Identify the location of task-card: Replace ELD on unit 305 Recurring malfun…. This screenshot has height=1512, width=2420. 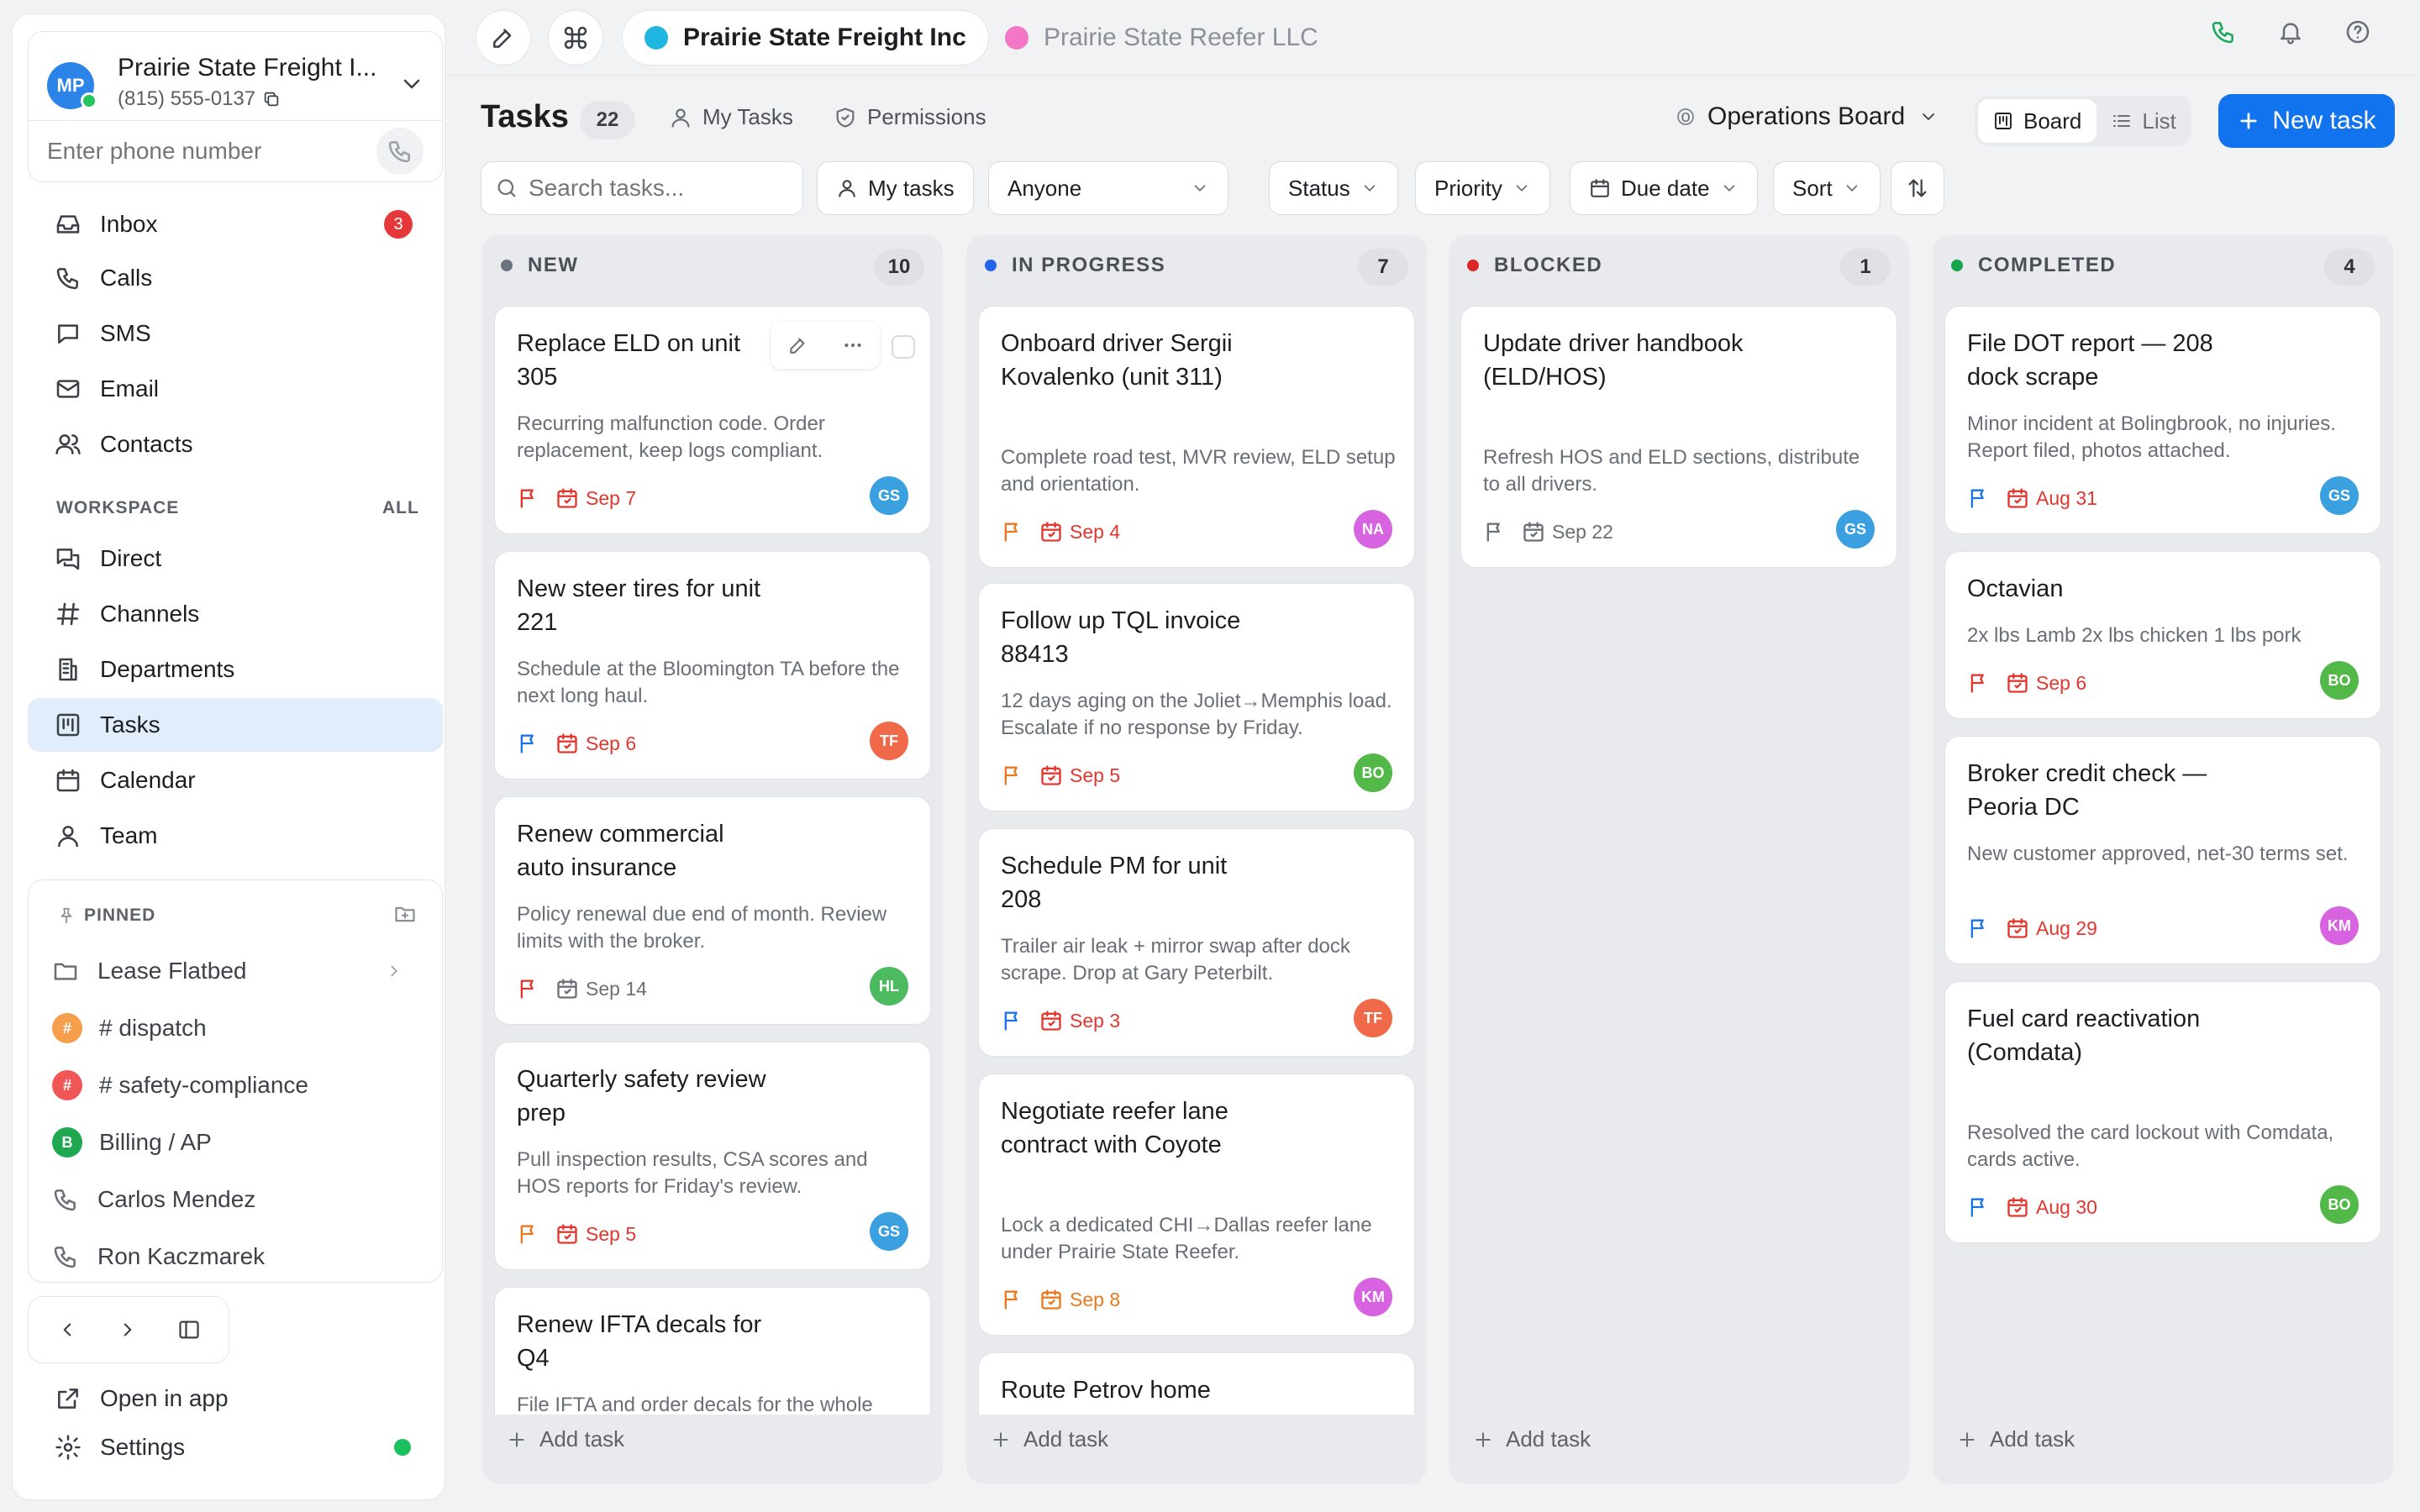
(712, 420).